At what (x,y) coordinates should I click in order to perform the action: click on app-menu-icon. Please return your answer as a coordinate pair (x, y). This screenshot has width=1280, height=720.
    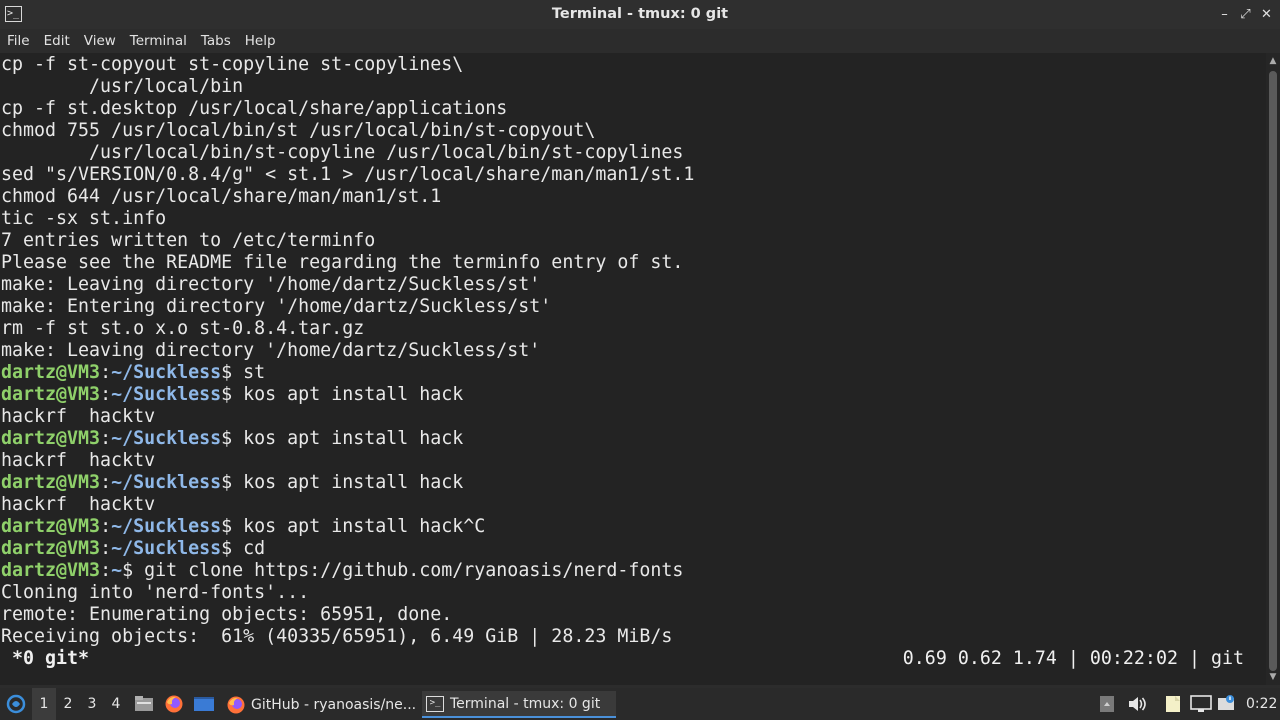
    Looking at the image, I should click on (16, 704).